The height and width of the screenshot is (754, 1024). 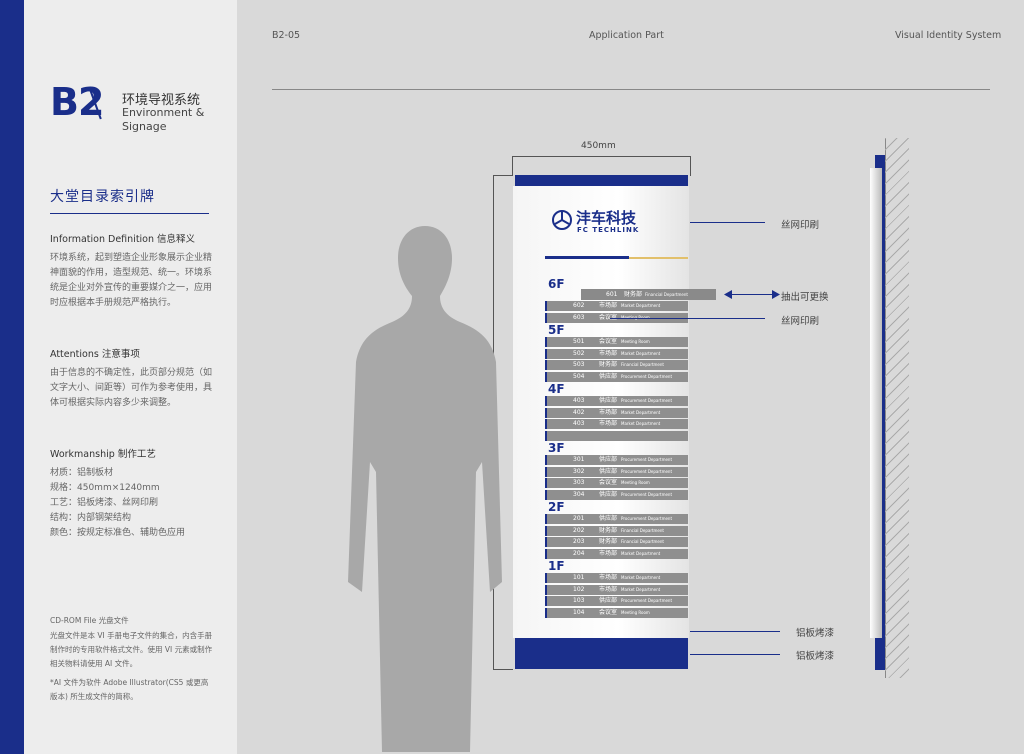 I want to click on room-number: 103, so click(x=579, y=600).